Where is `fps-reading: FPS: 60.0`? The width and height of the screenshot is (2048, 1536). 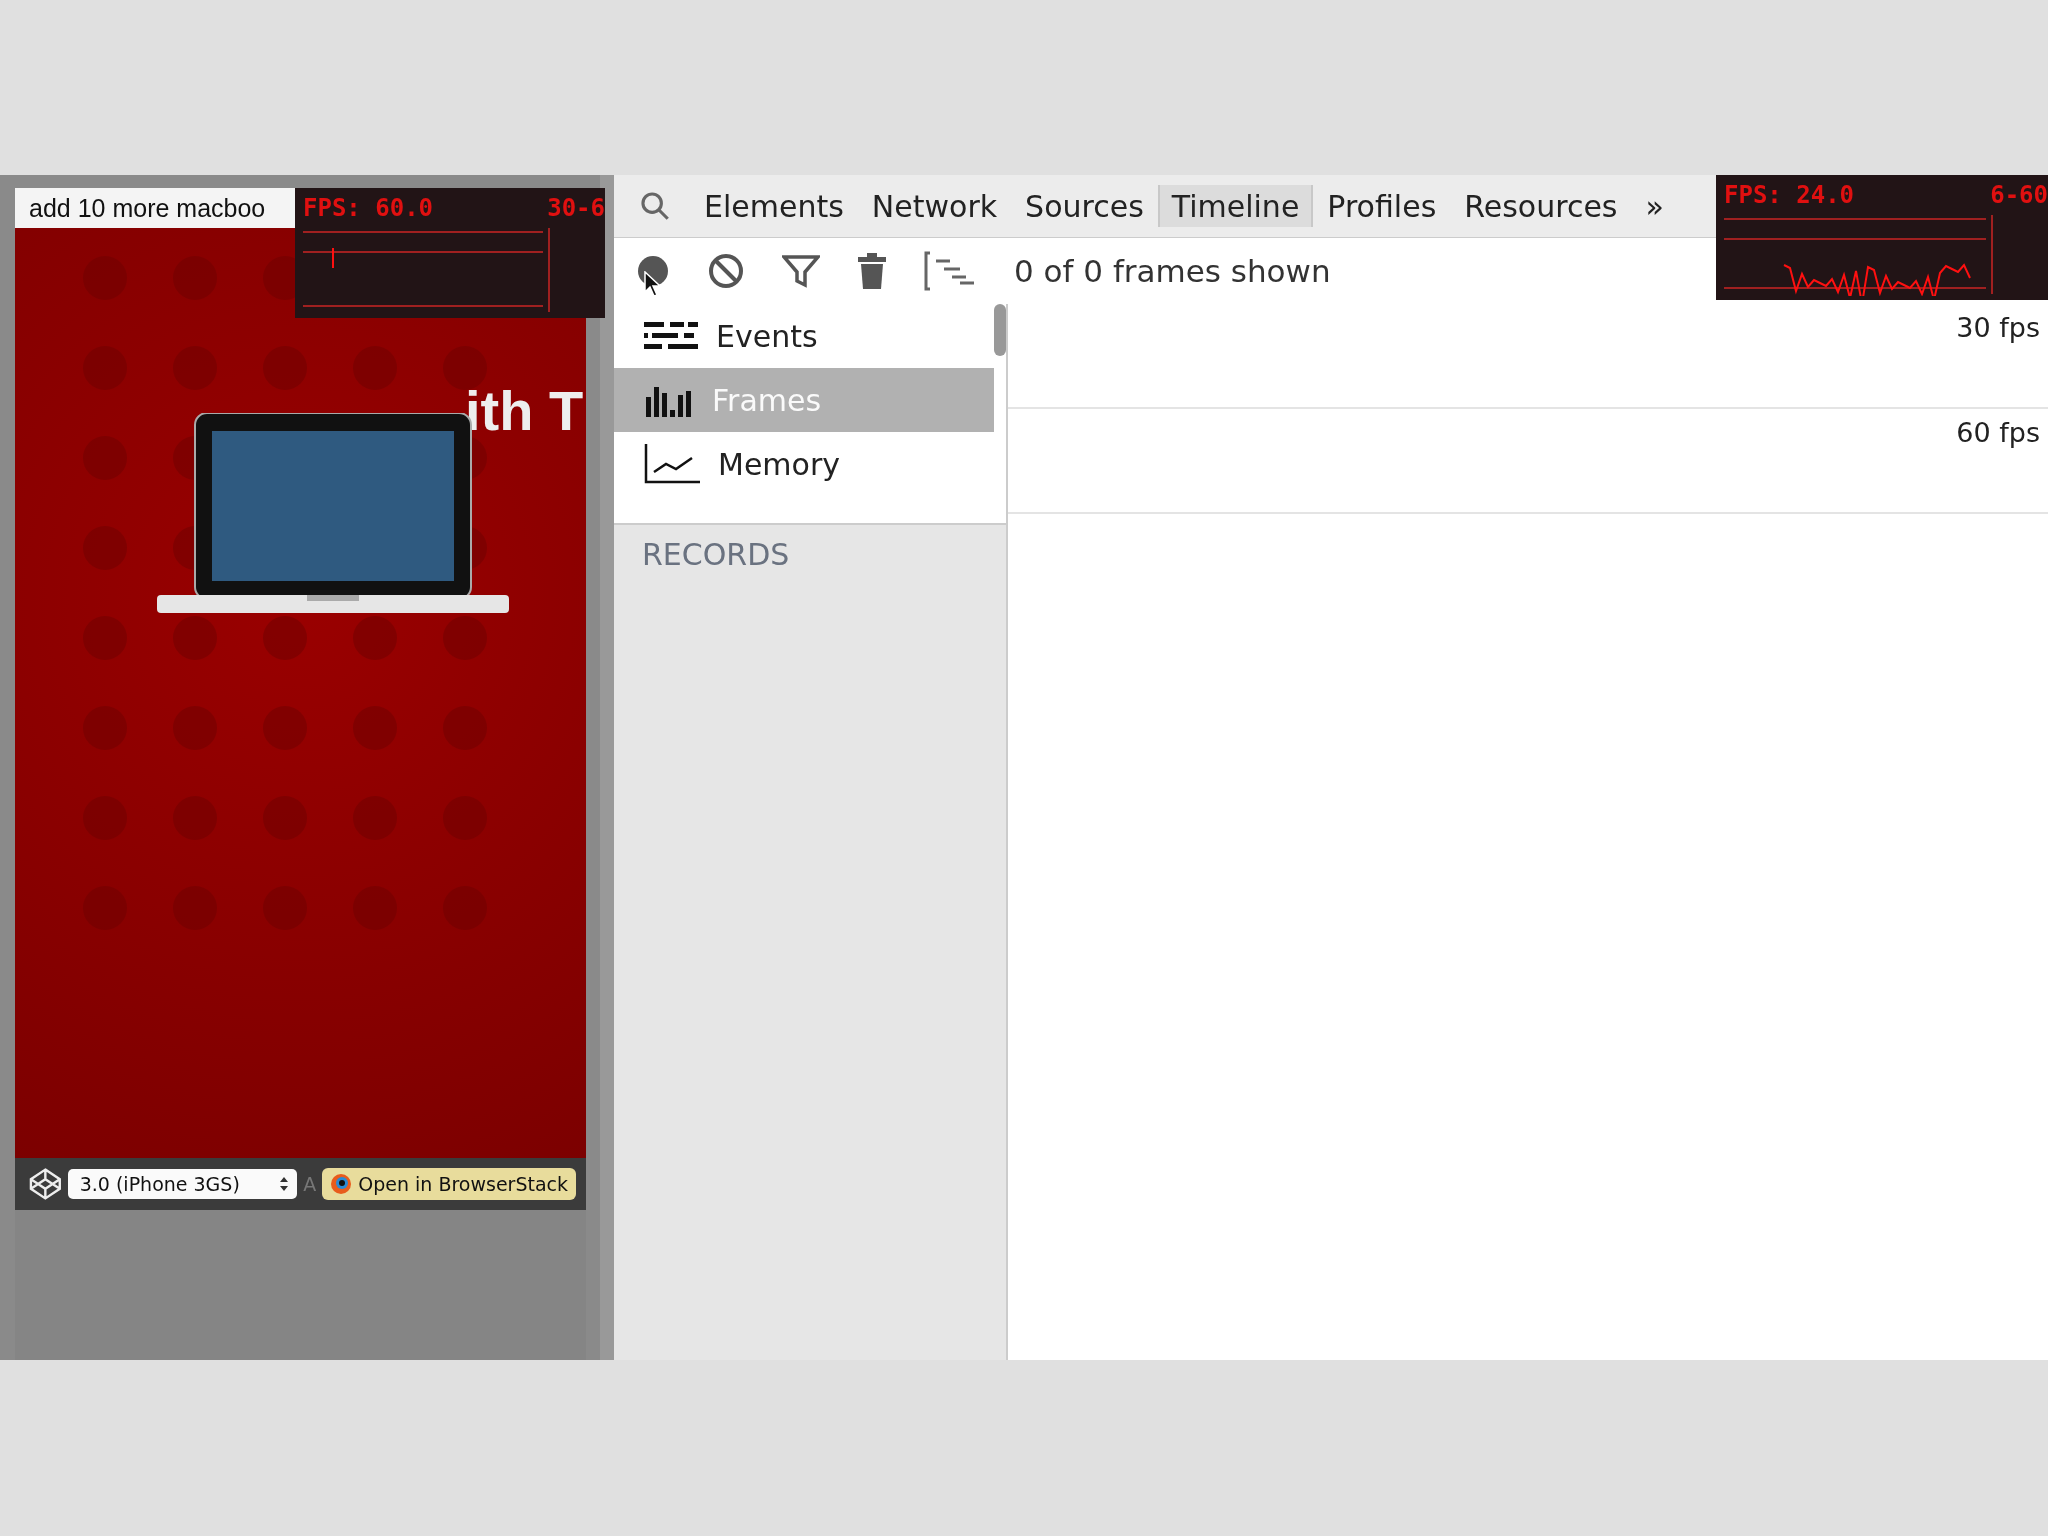
fps-reading: FPS: 60.0 is located at coordinates (368, 208).